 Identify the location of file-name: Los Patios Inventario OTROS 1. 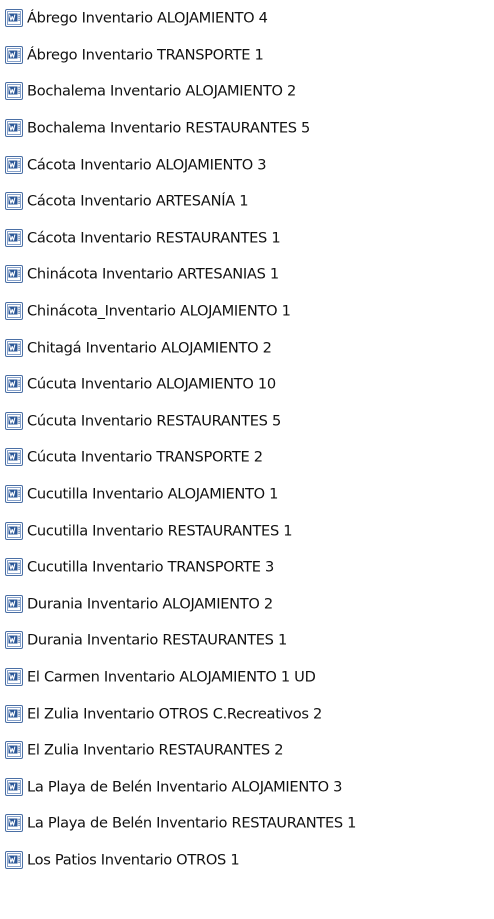
(133, 860).